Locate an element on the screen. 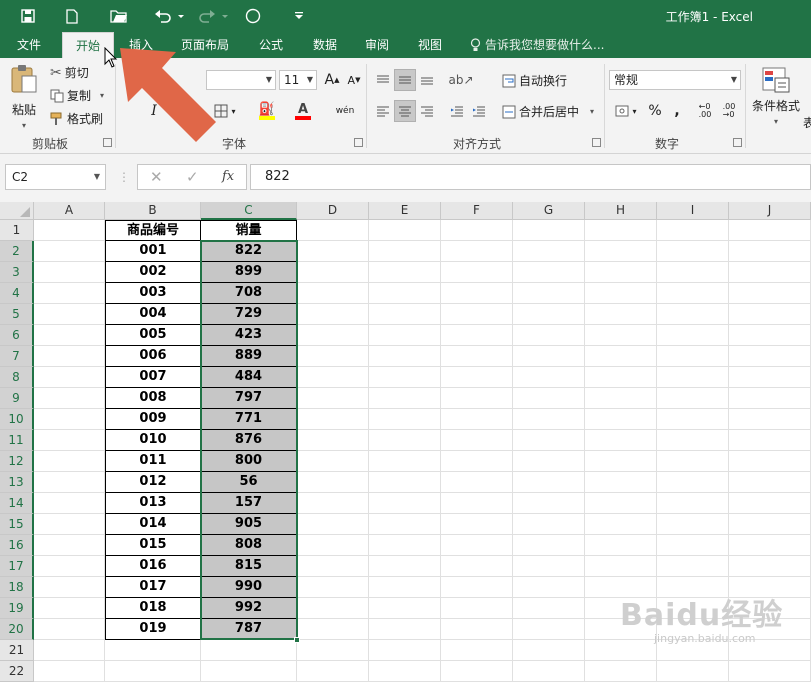 This screenshot has width=811, height=682. column-header-d: D is located at coordinates (333, 211).